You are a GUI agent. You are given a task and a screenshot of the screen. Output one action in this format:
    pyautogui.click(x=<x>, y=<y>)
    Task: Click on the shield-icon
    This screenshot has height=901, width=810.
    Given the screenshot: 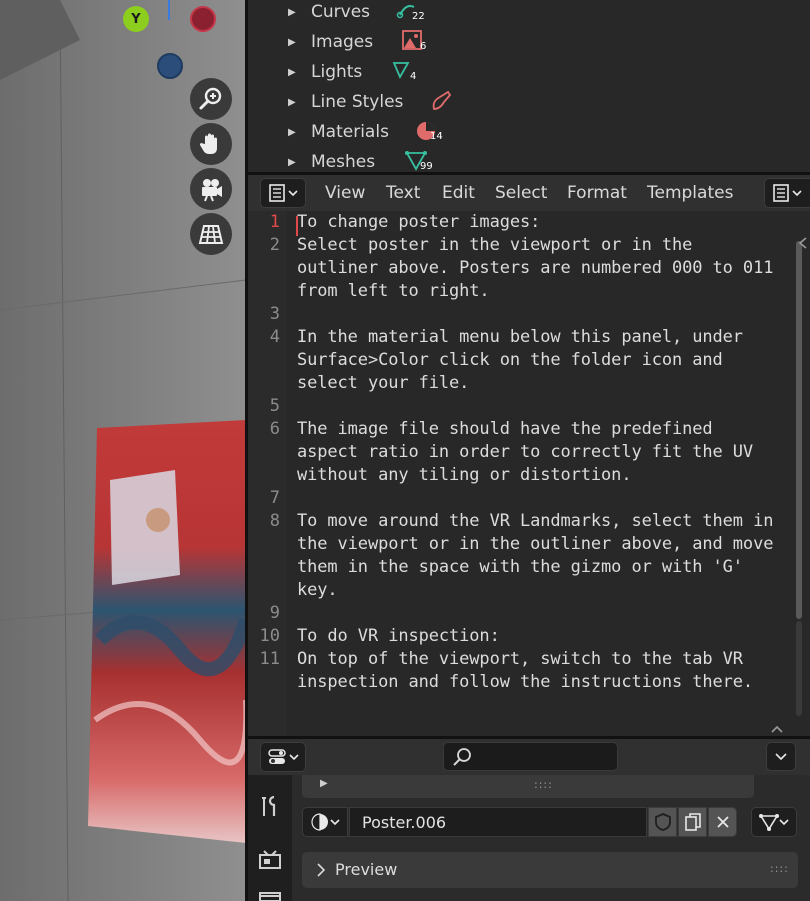 What is the action you would take?
    pyautogui.click(x=662, y=822)
    